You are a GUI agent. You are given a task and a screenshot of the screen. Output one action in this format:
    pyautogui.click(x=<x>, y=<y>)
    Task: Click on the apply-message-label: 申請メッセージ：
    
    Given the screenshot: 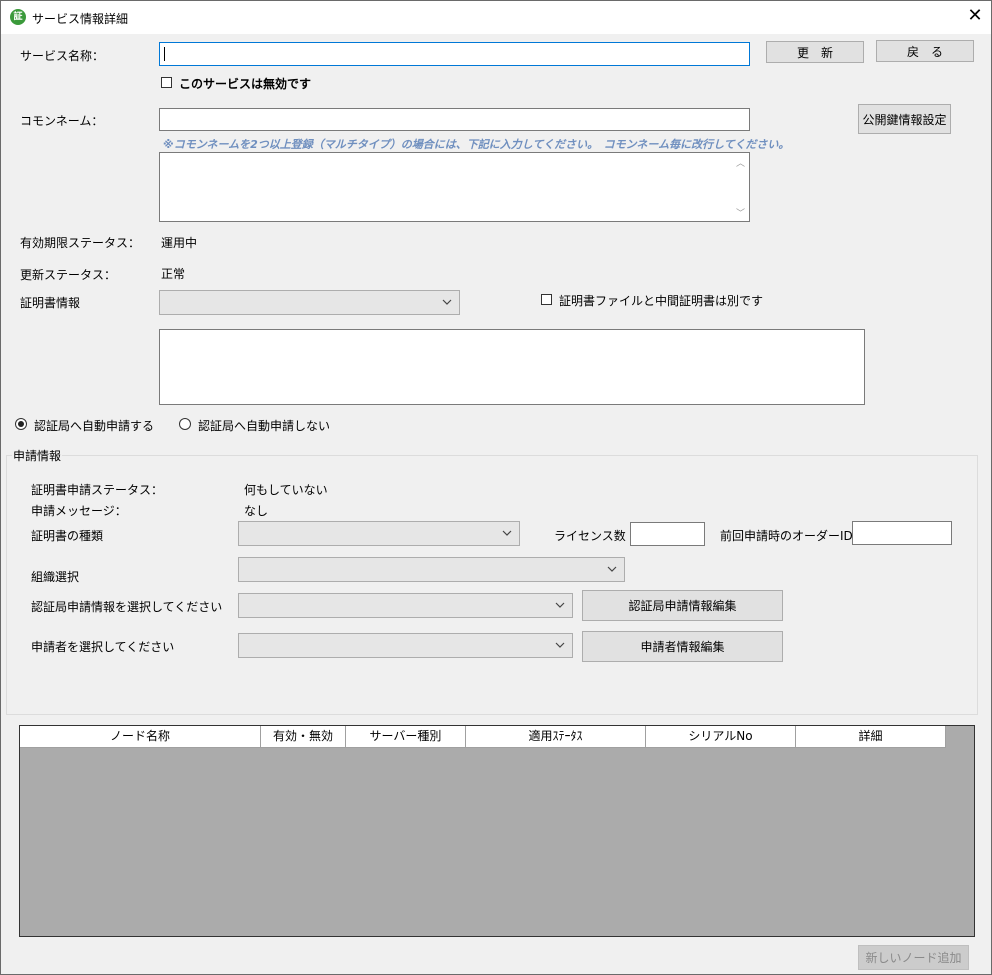 What is the action you would take?
    pyautogui.click(x=79, y=511)
    